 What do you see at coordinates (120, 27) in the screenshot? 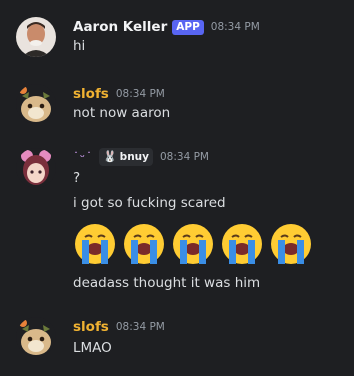
I see `username: Aaron Keller` at bounding box center [120, 27].